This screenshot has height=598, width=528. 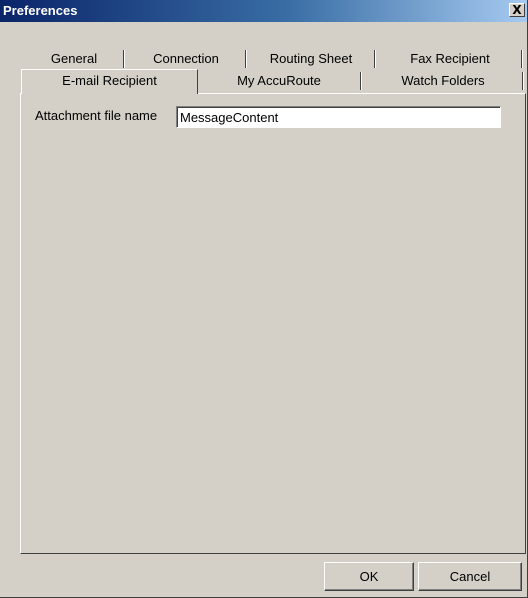 I want to click on tab-routing-sheet: Routing Sheet, so click(x=311, y=60).